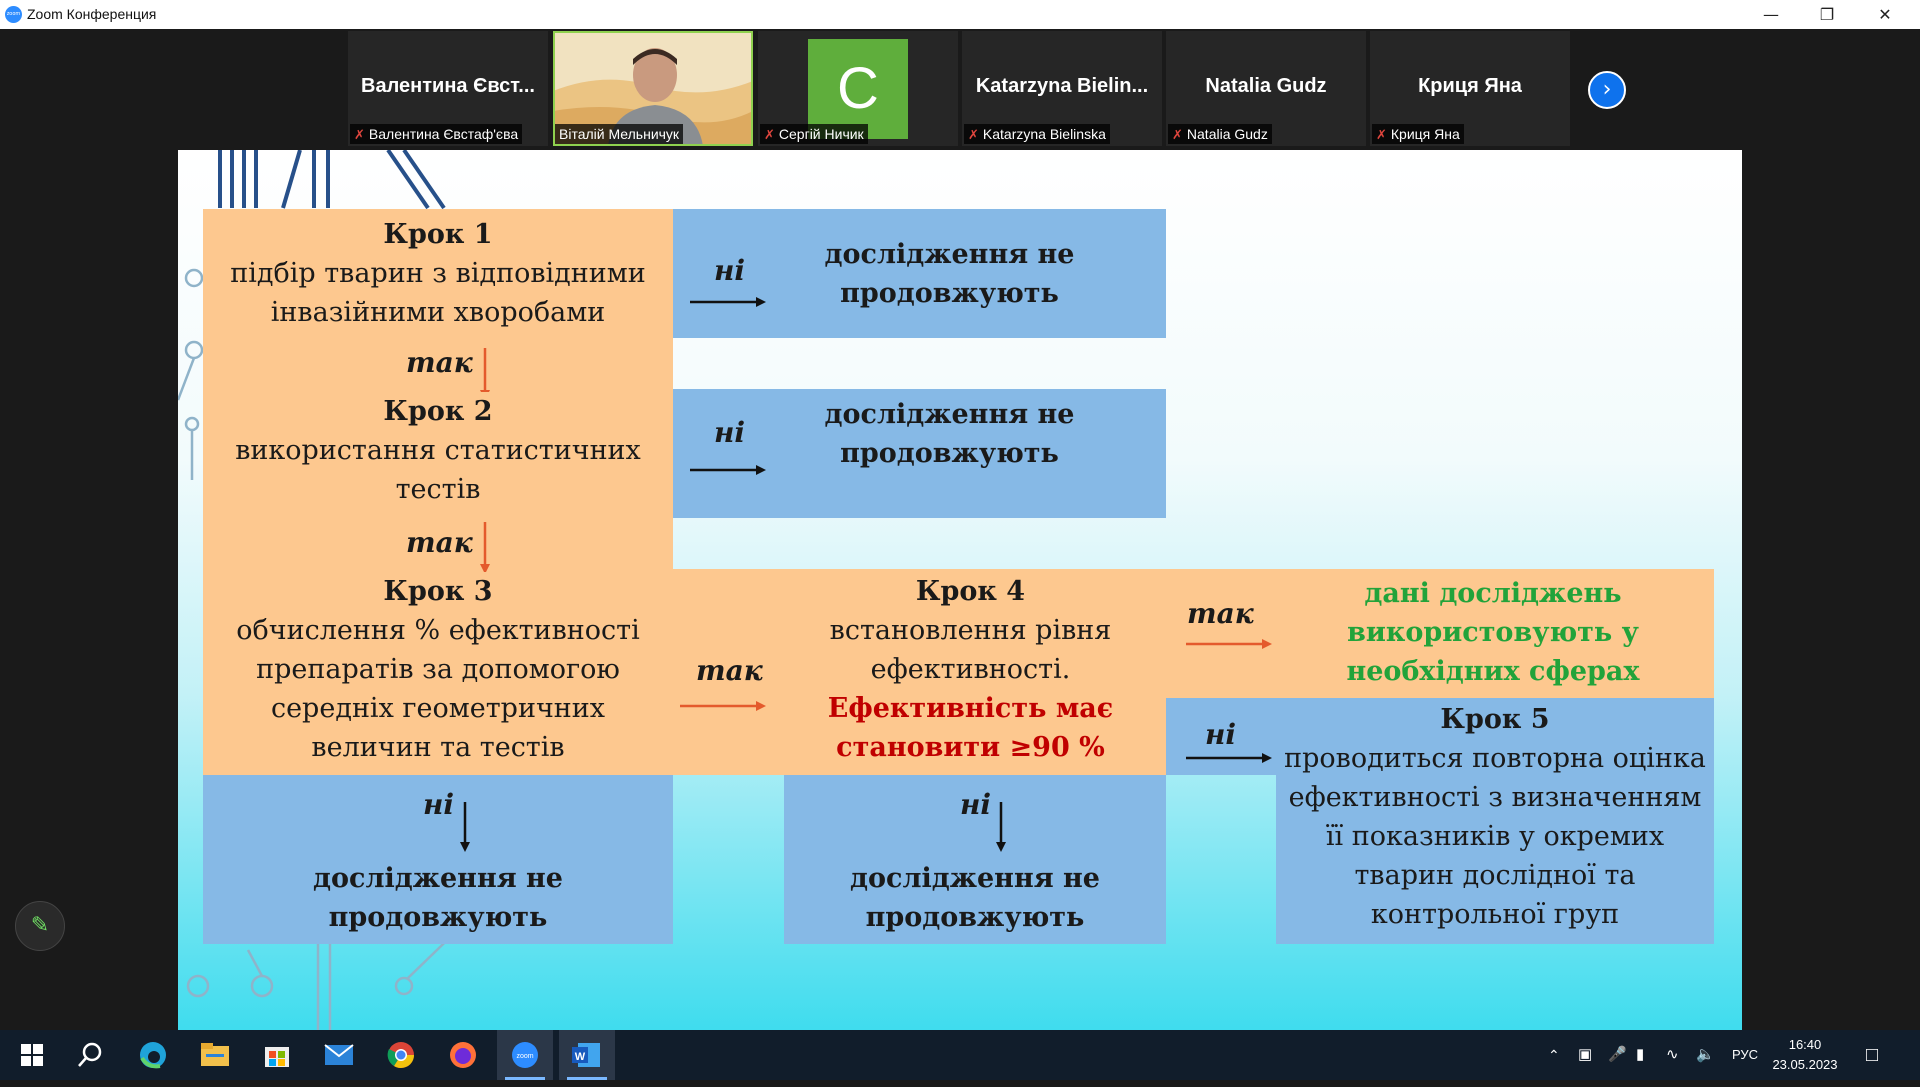 The height and width of the screenshot is (1087, 1920). I want to click on mail-icon, so click(339, 1055).